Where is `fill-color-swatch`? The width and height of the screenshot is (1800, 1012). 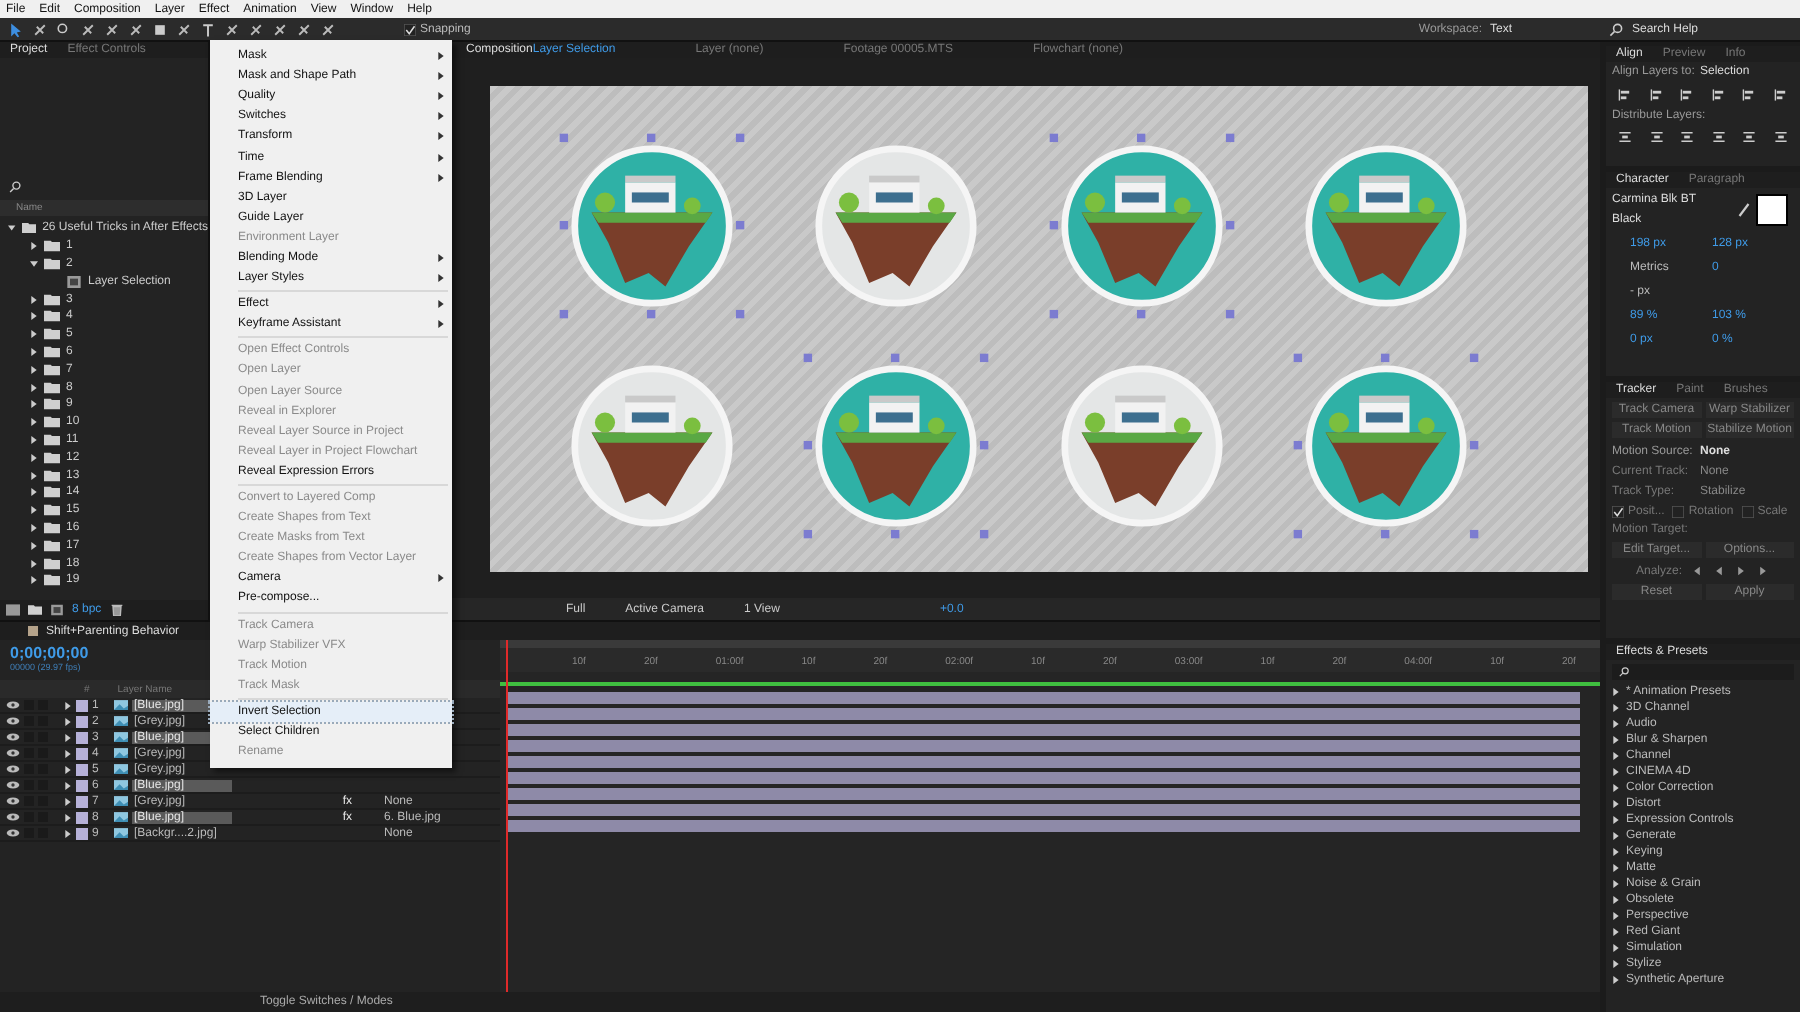
fill-color-swatch is located at coordinates (1772, 210).